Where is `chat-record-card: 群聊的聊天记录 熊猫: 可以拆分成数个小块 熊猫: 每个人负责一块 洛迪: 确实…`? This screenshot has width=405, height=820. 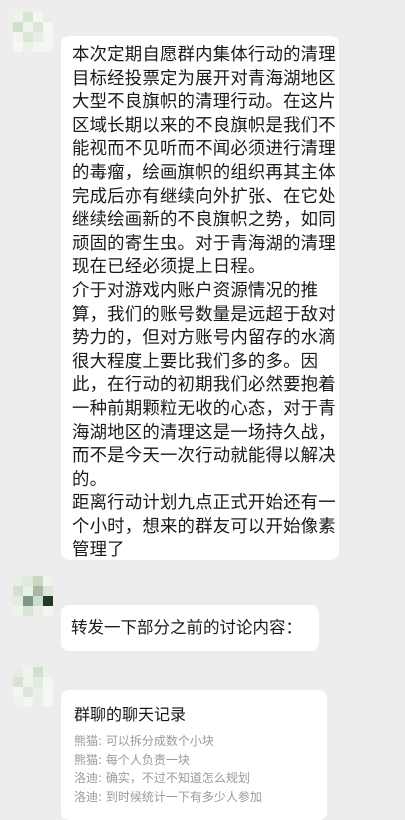 chat-record-card: 群聊的聊天记录 熊猫: 可以拆分成数个小块 熊猫: 每个人负责一块 洛迪: 确实… is located at coordinates (194, 755).